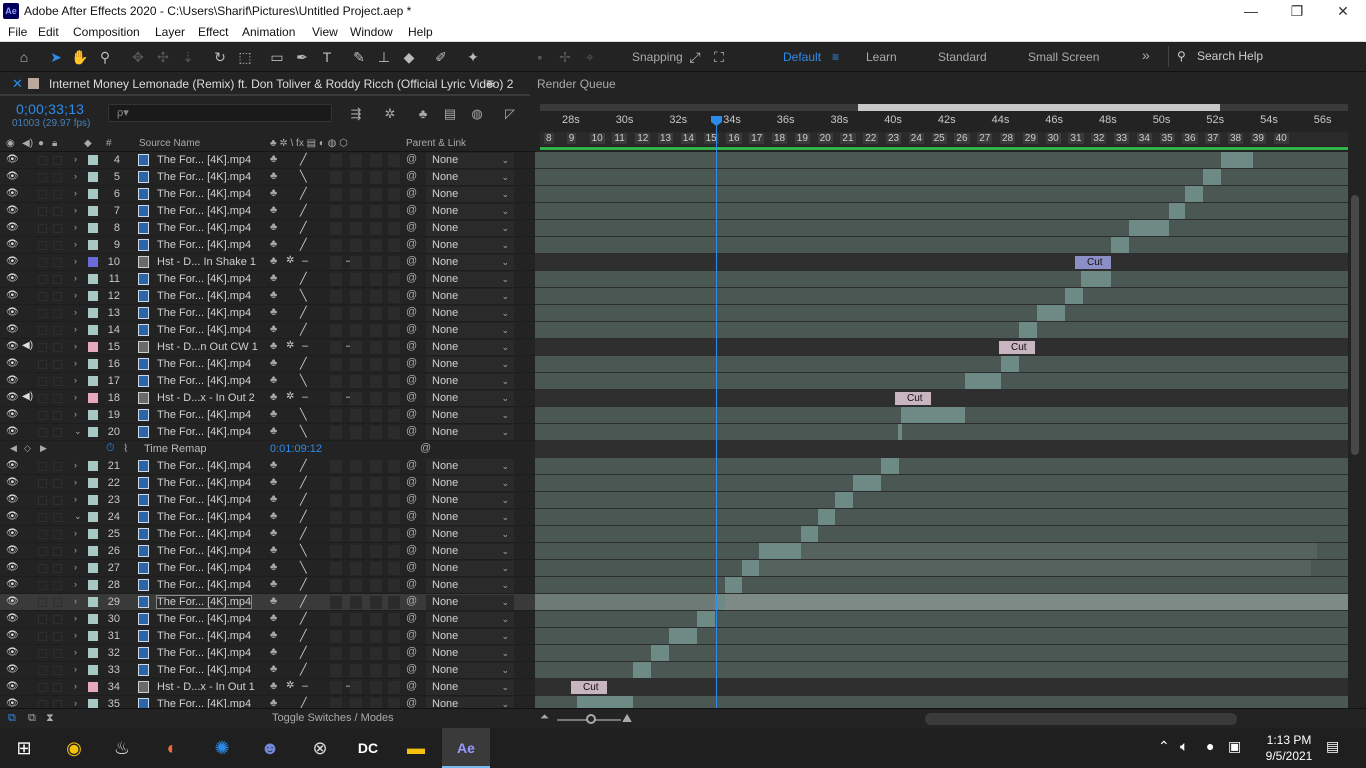 Image resolution: width=1366 pixels, height=768 pixels. I want to click on menu-window: Window, so click(371, 32).